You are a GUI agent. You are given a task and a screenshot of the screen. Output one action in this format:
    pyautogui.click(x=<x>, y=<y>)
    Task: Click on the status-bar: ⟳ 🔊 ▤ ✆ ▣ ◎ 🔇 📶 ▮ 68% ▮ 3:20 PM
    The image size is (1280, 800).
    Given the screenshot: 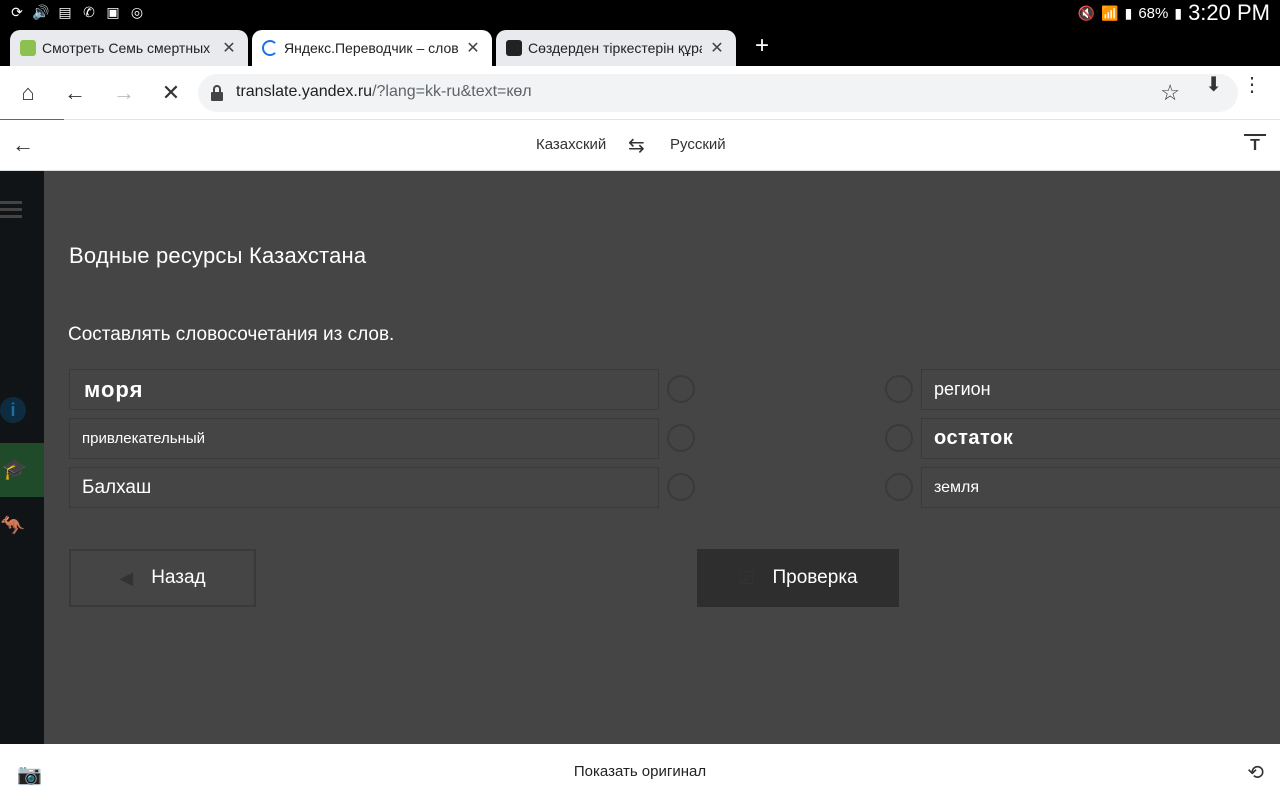 What is the action you would take?
    pyautogui.click(x=640, y=13)
    